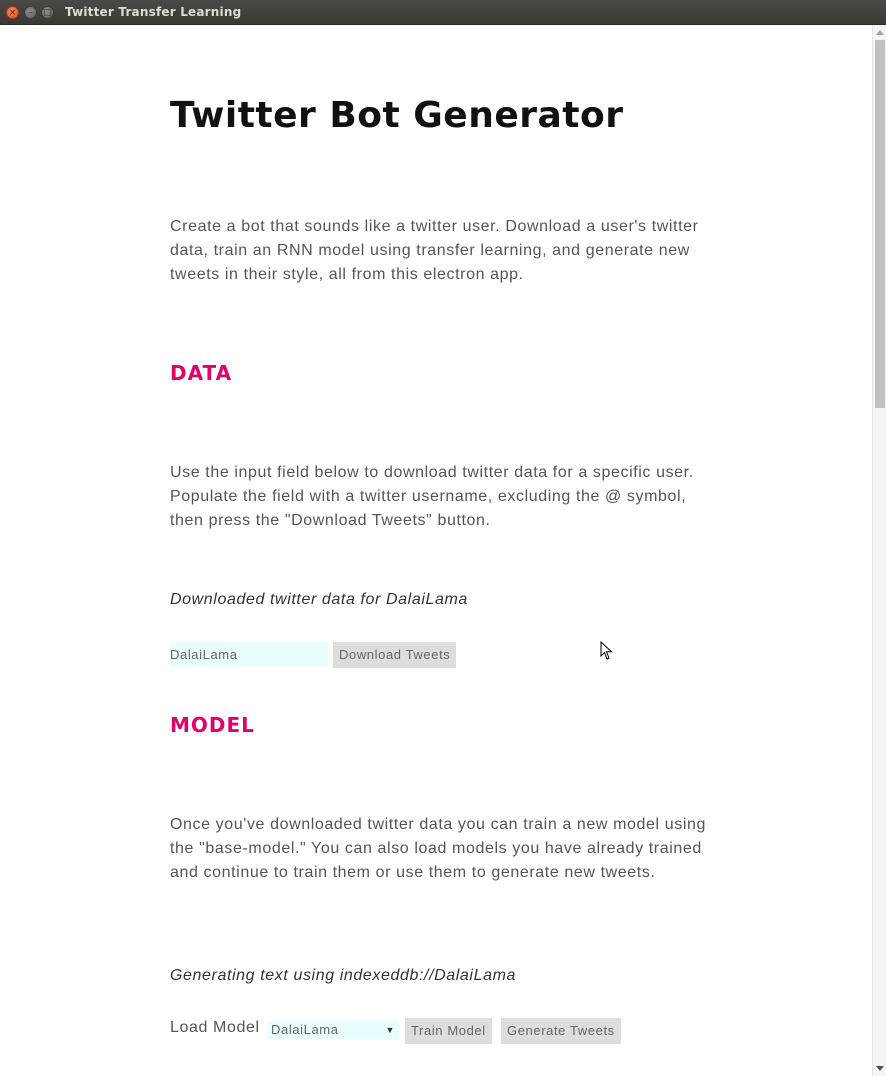 Image resolution: width=886 pixels, height=1076 pixels. I want to click on scroll-down-arrow-icon, so click(880, 1068).